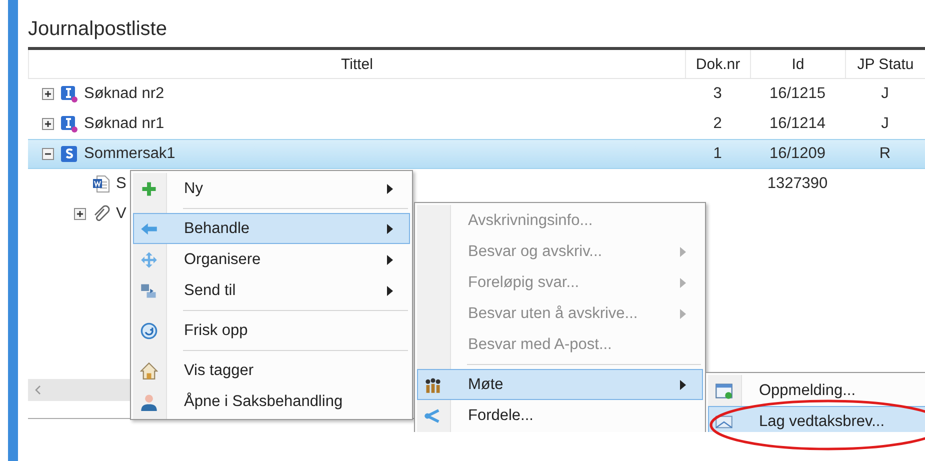  I want to click on row-title: Sommersak1, so click(130, 154).